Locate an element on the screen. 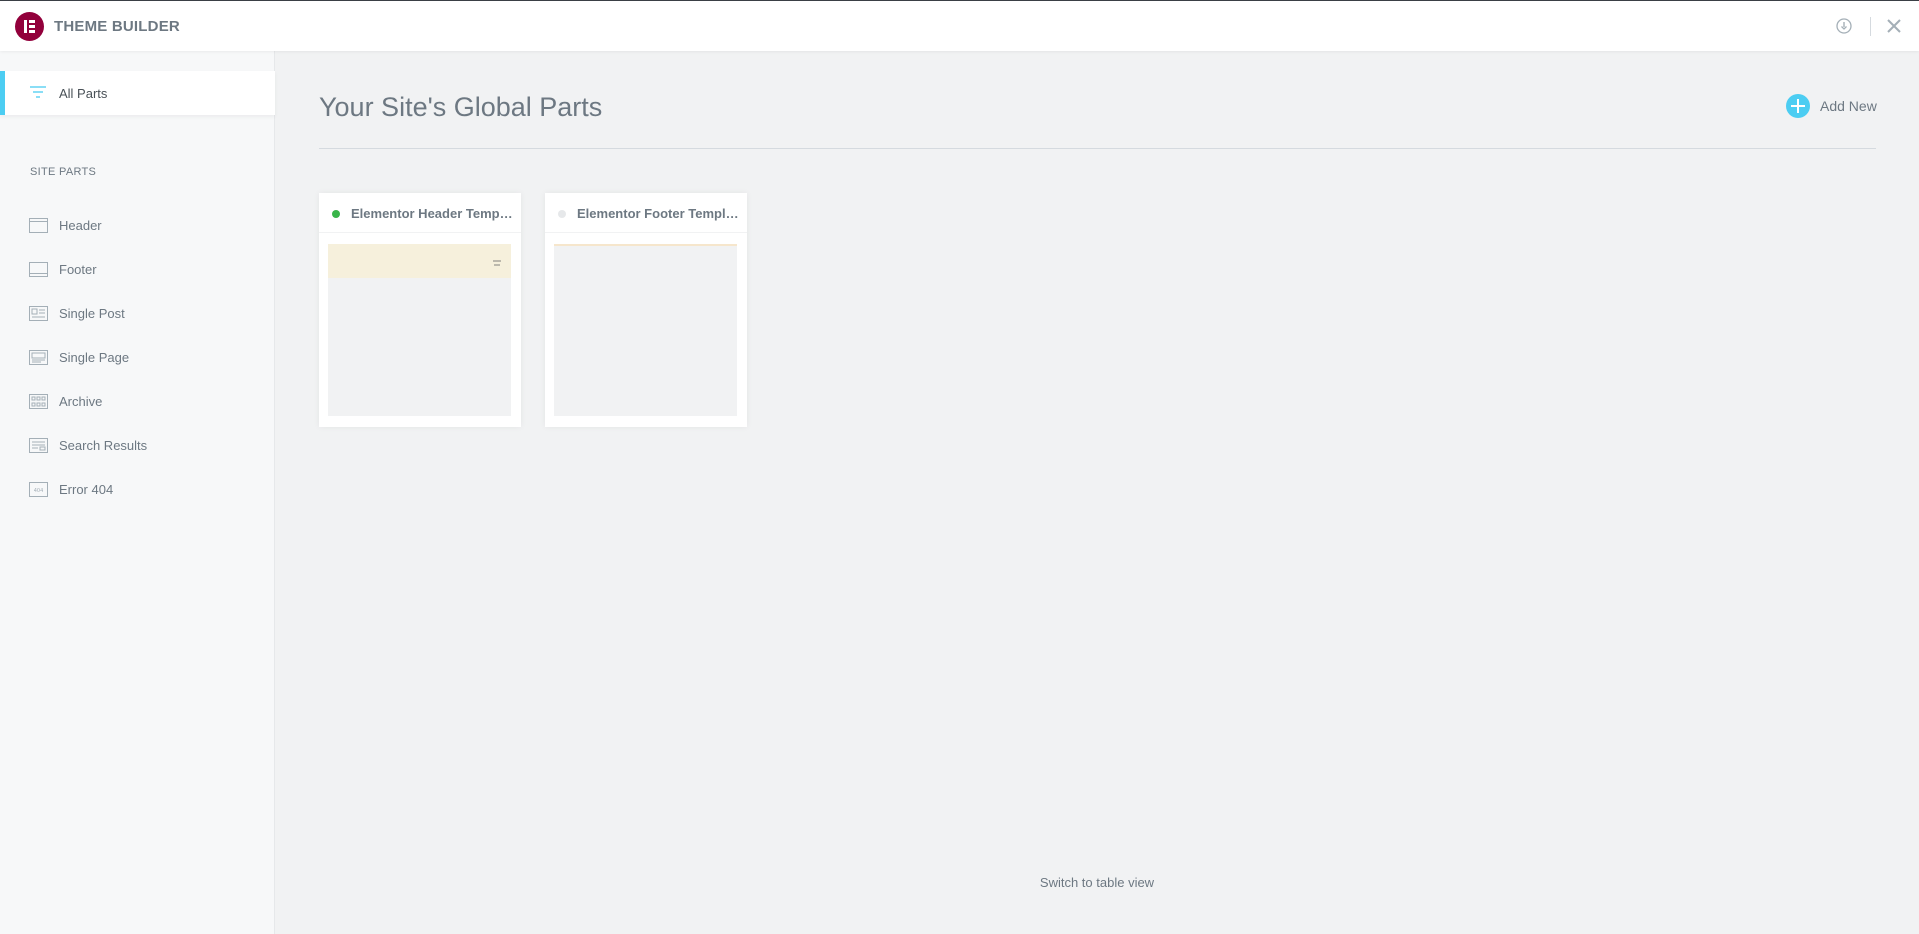  status-dot-inactive is located at coordinates (562, 214).